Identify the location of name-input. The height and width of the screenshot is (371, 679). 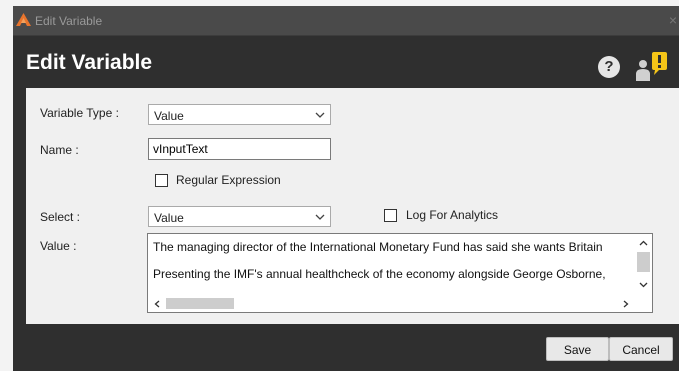
(239, 149).